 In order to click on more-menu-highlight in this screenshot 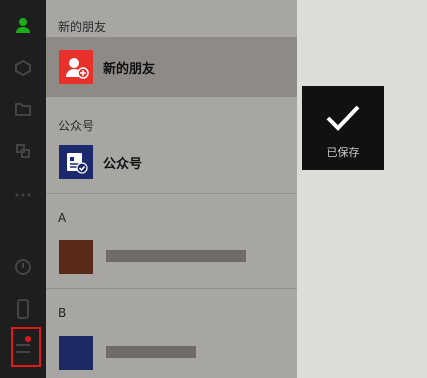, I will do `click(26, 347)`.